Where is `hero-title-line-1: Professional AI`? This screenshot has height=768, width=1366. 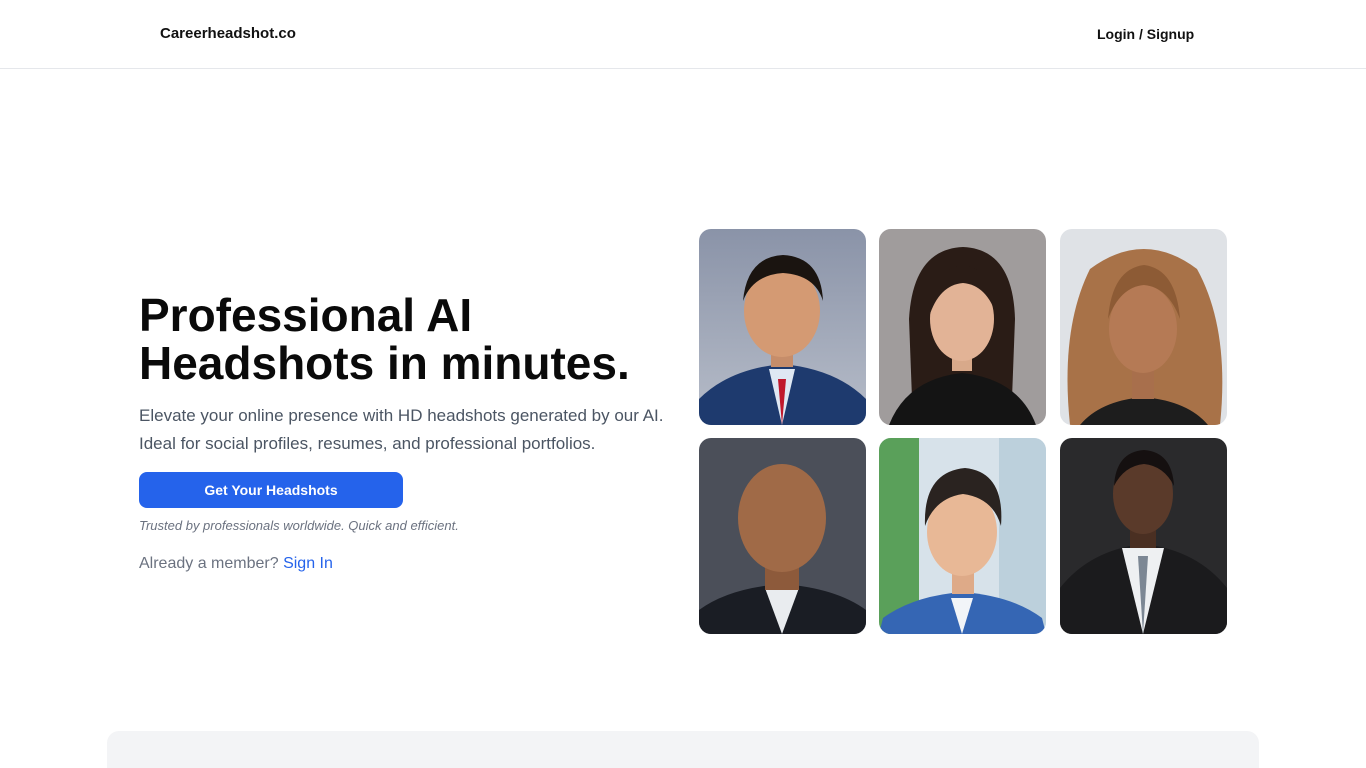
hero-title-line-1: Professional AI is located at coordinates (306, 315).